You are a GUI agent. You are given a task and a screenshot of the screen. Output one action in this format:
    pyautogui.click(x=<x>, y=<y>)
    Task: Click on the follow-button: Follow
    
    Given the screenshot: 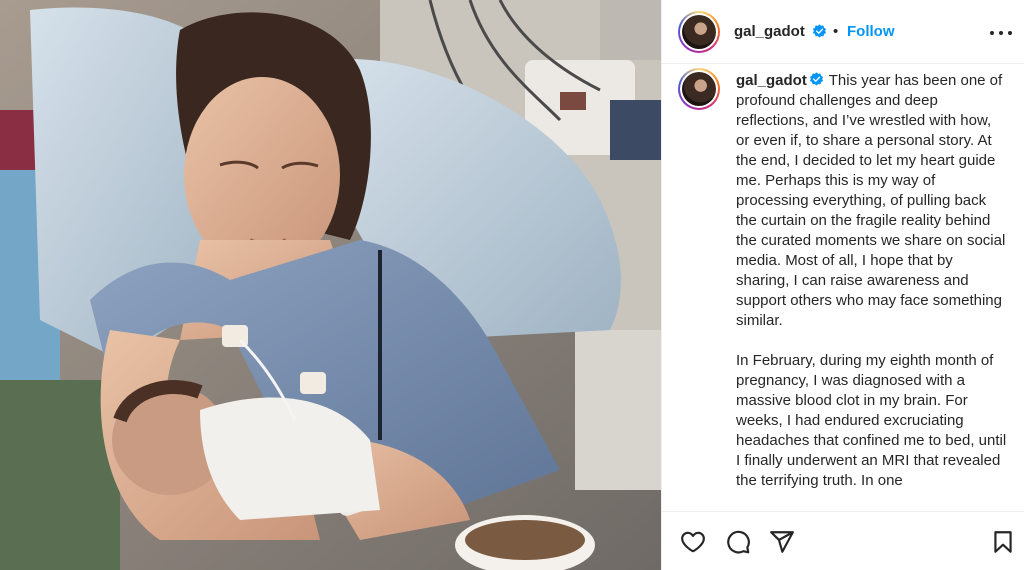 What is the action you would take?
    pyautogui.click(x=871, y=31)
    